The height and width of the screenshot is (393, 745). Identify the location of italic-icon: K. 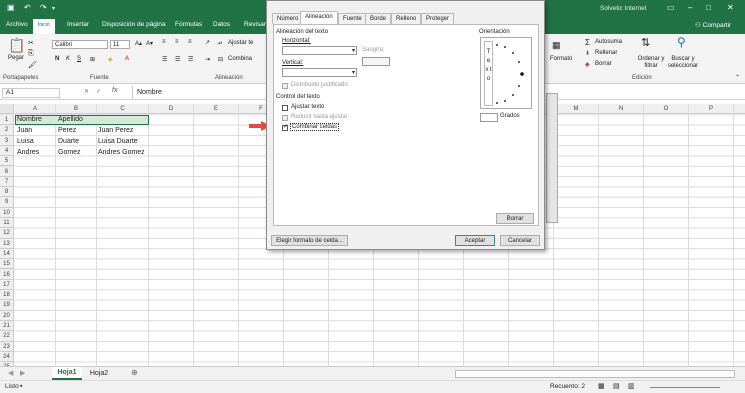
(68, 59).